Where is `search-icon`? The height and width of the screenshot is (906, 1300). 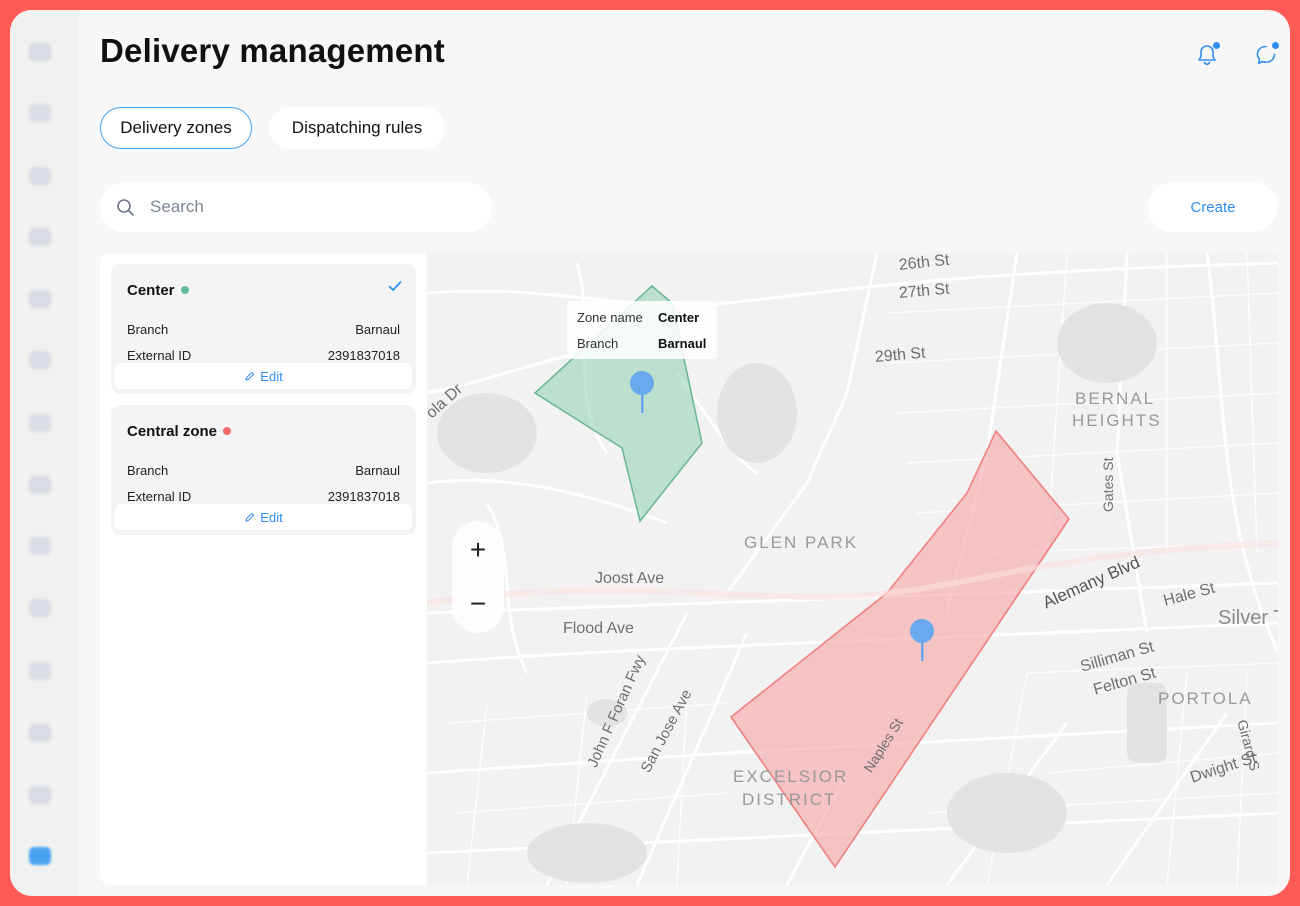
search-icon is located at coordinates (125, 207).